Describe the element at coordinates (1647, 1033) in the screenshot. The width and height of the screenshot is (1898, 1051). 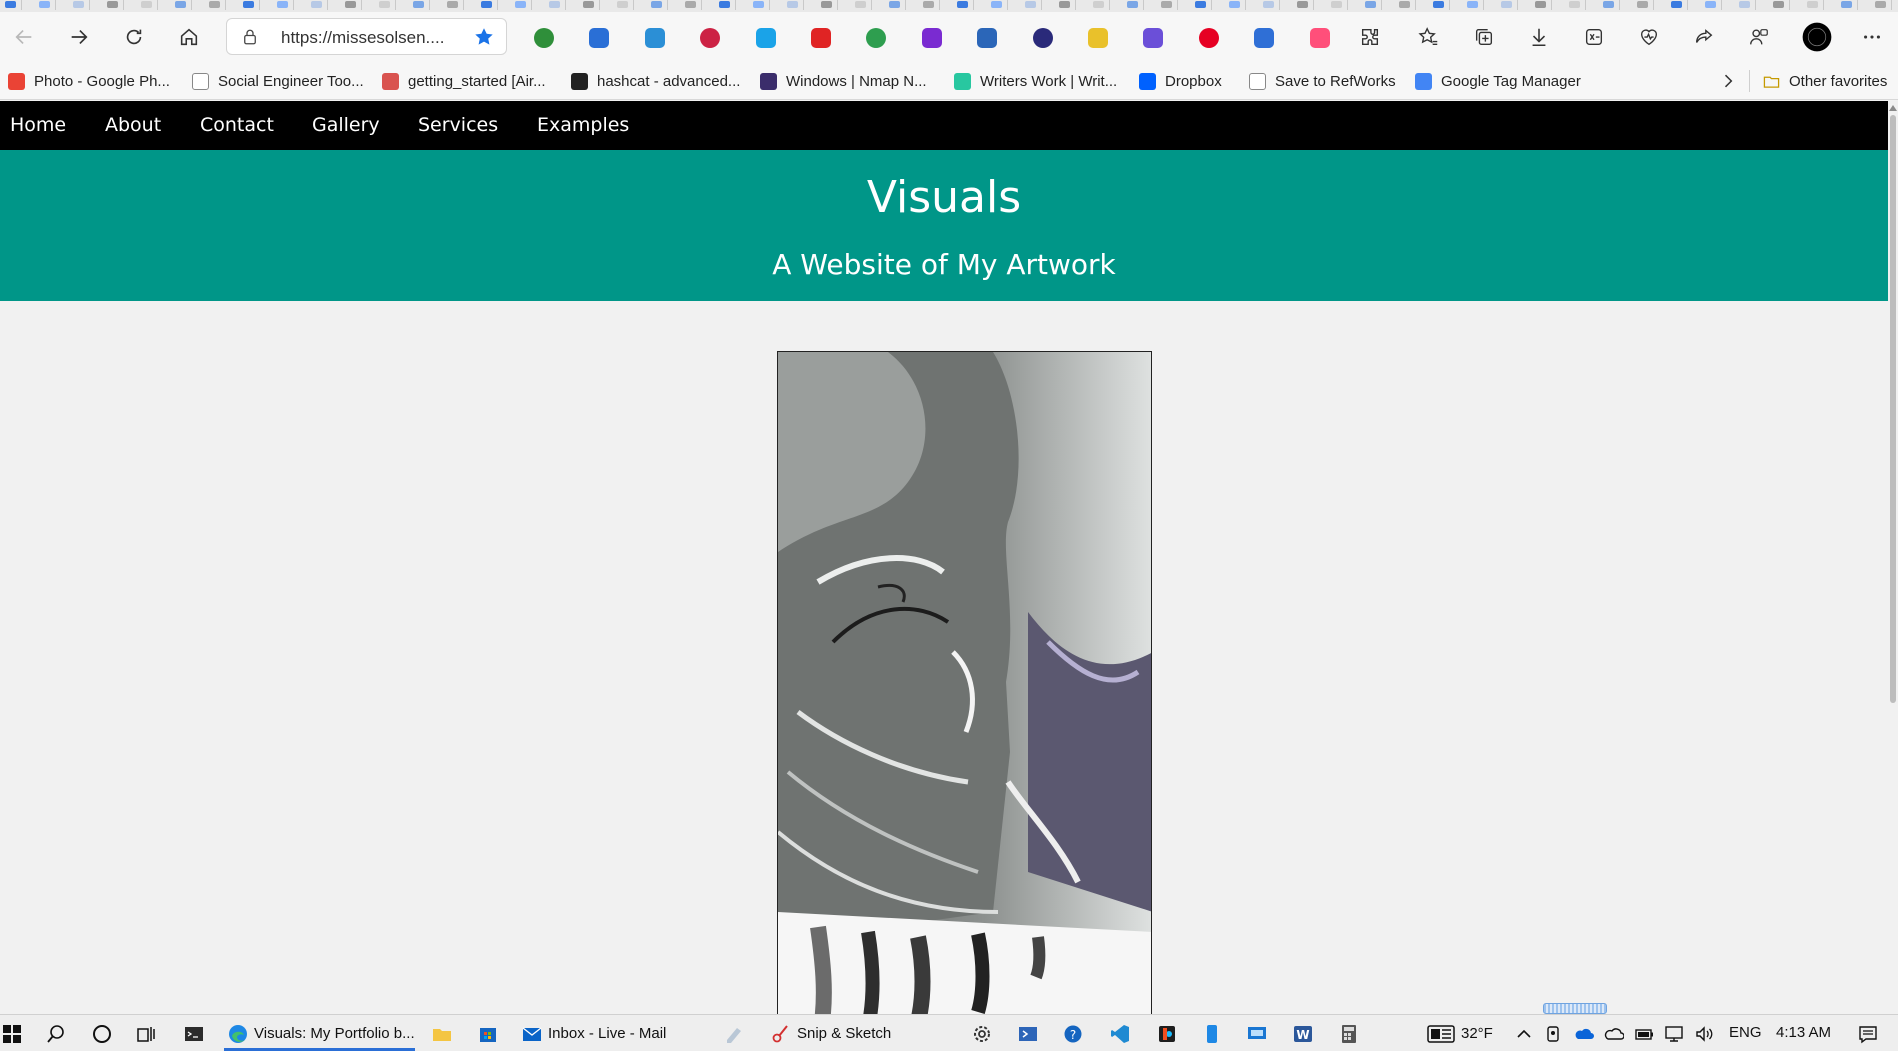
I see `tray-battery` at that location.